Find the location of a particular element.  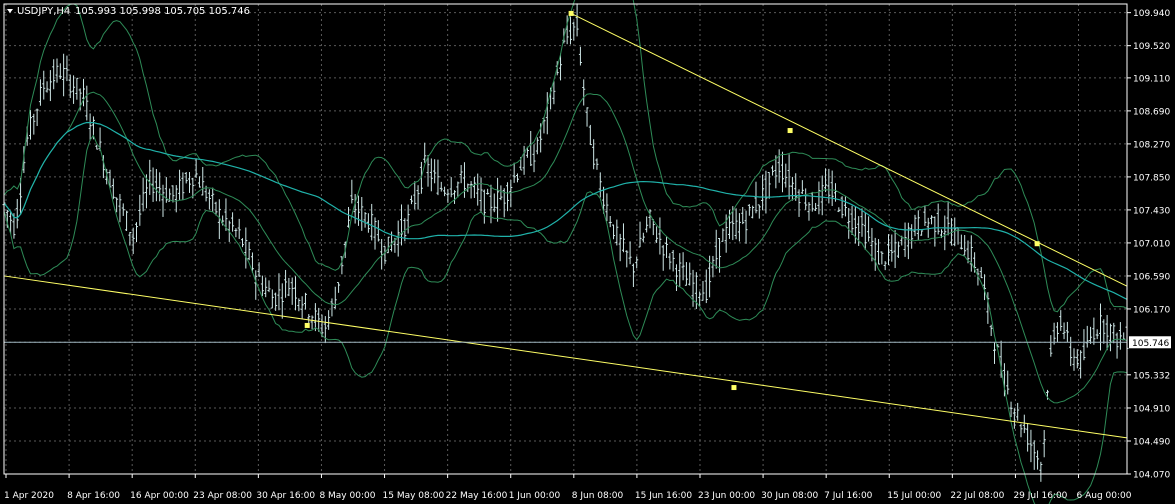

x-tick-label: 8 Apr 16:00 is located at coordinates (93, 496).